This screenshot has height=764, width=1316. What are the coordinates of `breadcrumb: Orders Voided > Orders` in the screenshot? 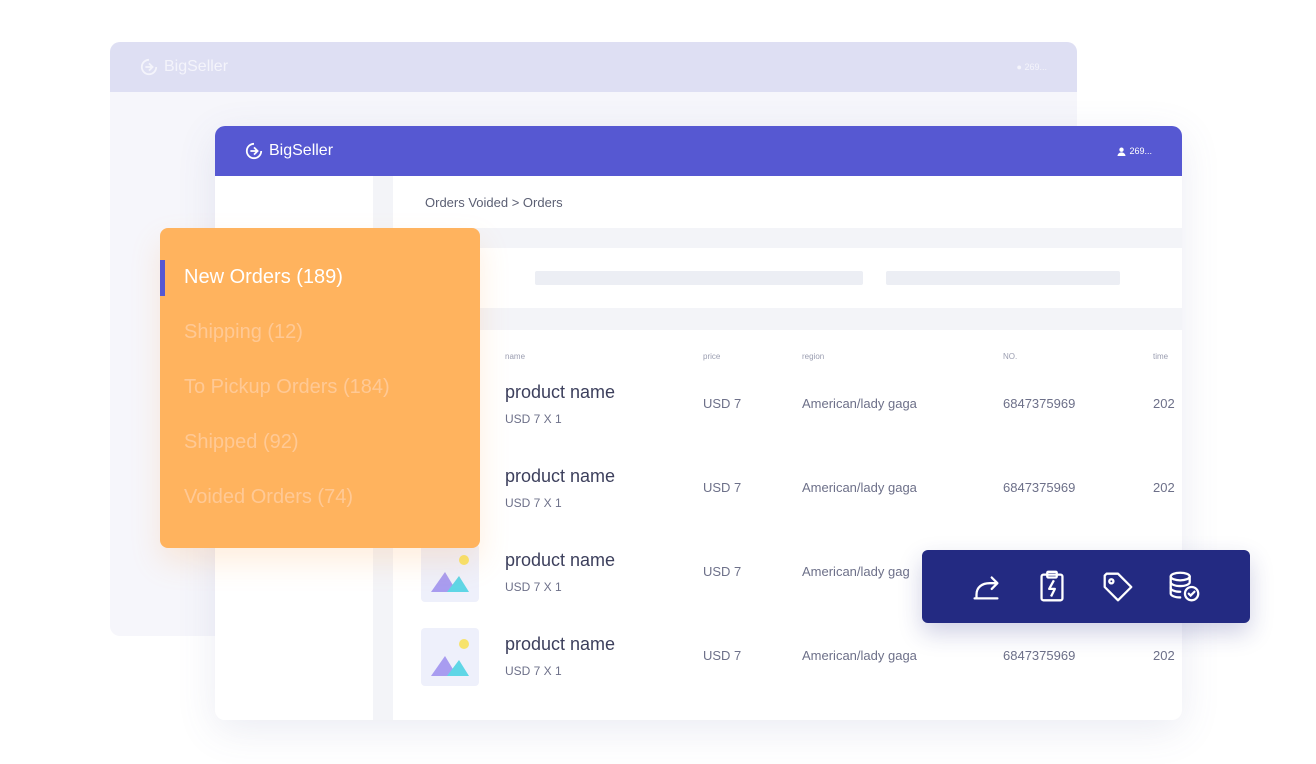 It's located at (787, 202).